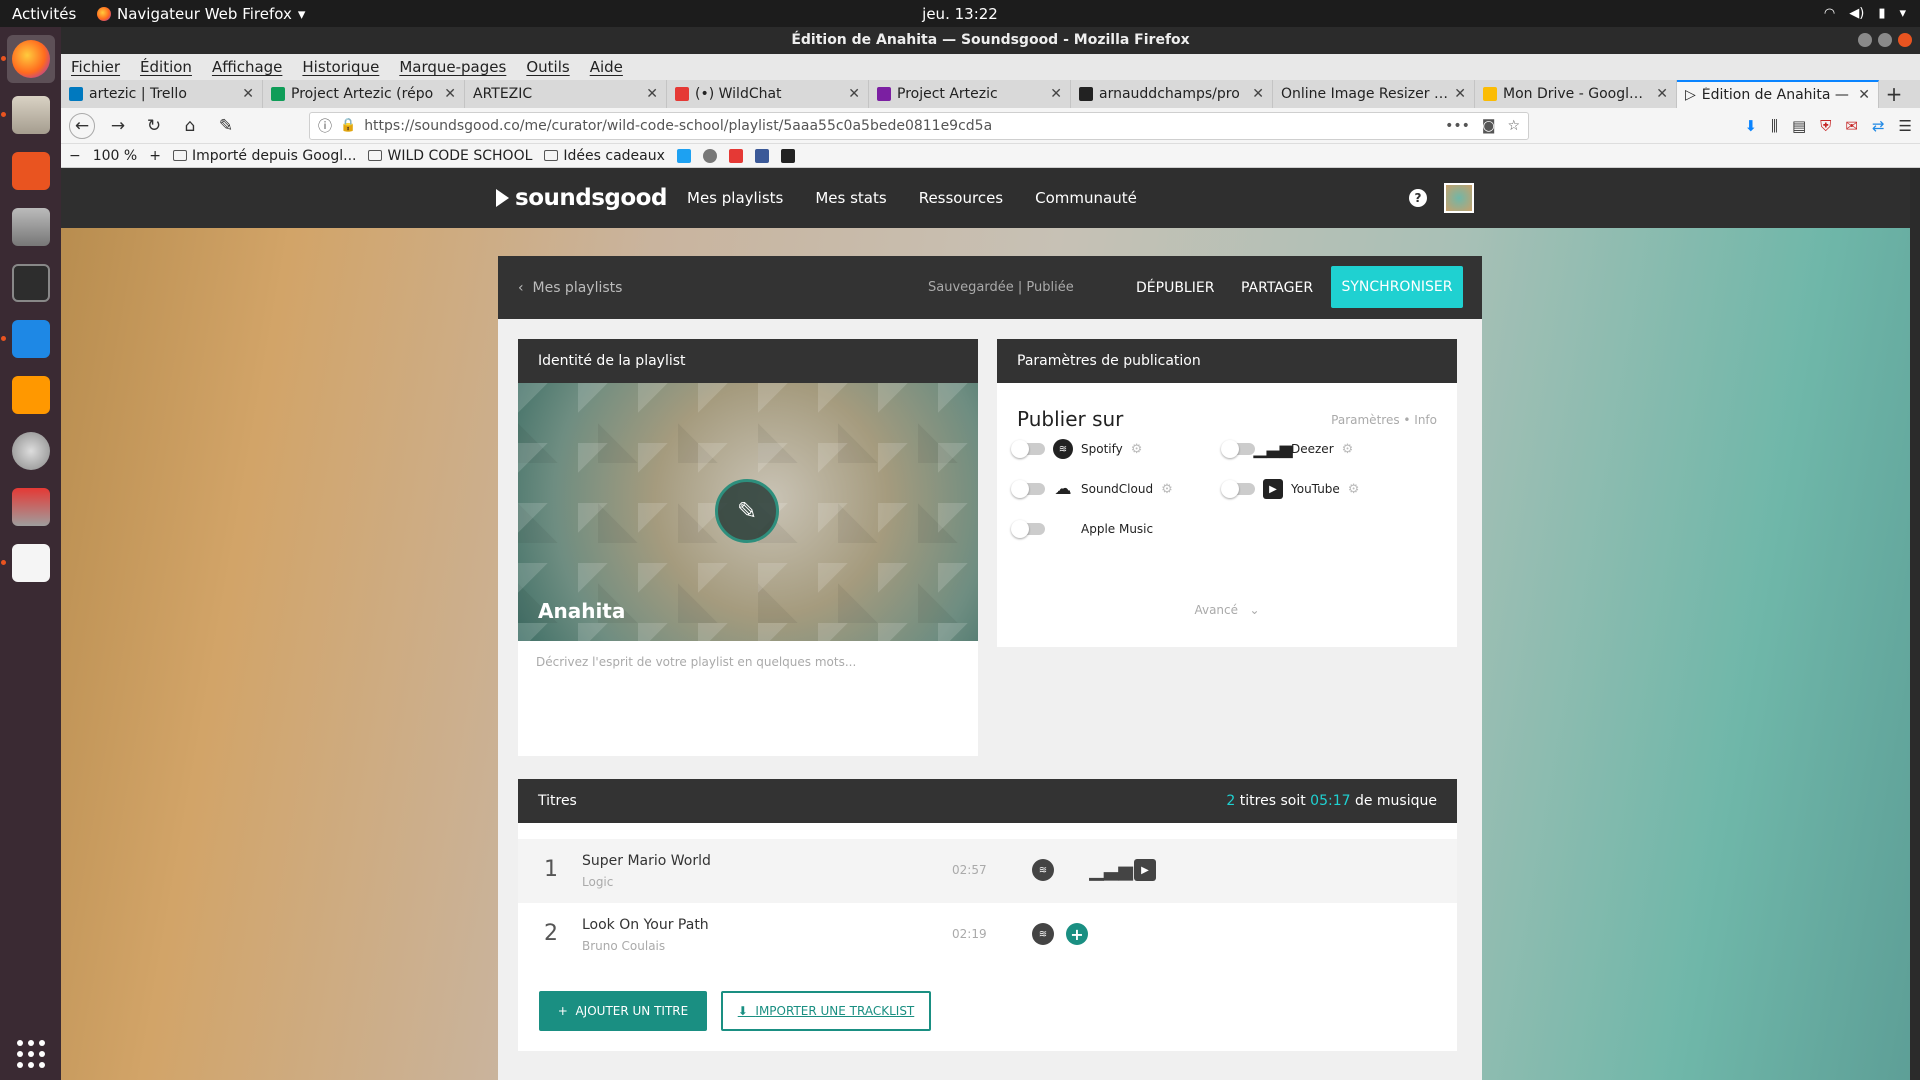 The image size is (1920, 1080). I want to click on tab-soundsgood-active: ▷ Édition de Anahita — ✕, so click(1778, 94).